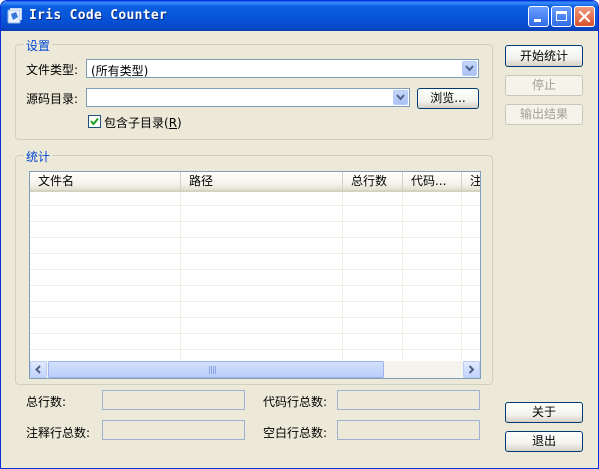 The width and height of the screenshot is (599, 469). Describe the element at coordinates (38, 45) in the screenshot. I see `settings-legend: 设置` at that location.